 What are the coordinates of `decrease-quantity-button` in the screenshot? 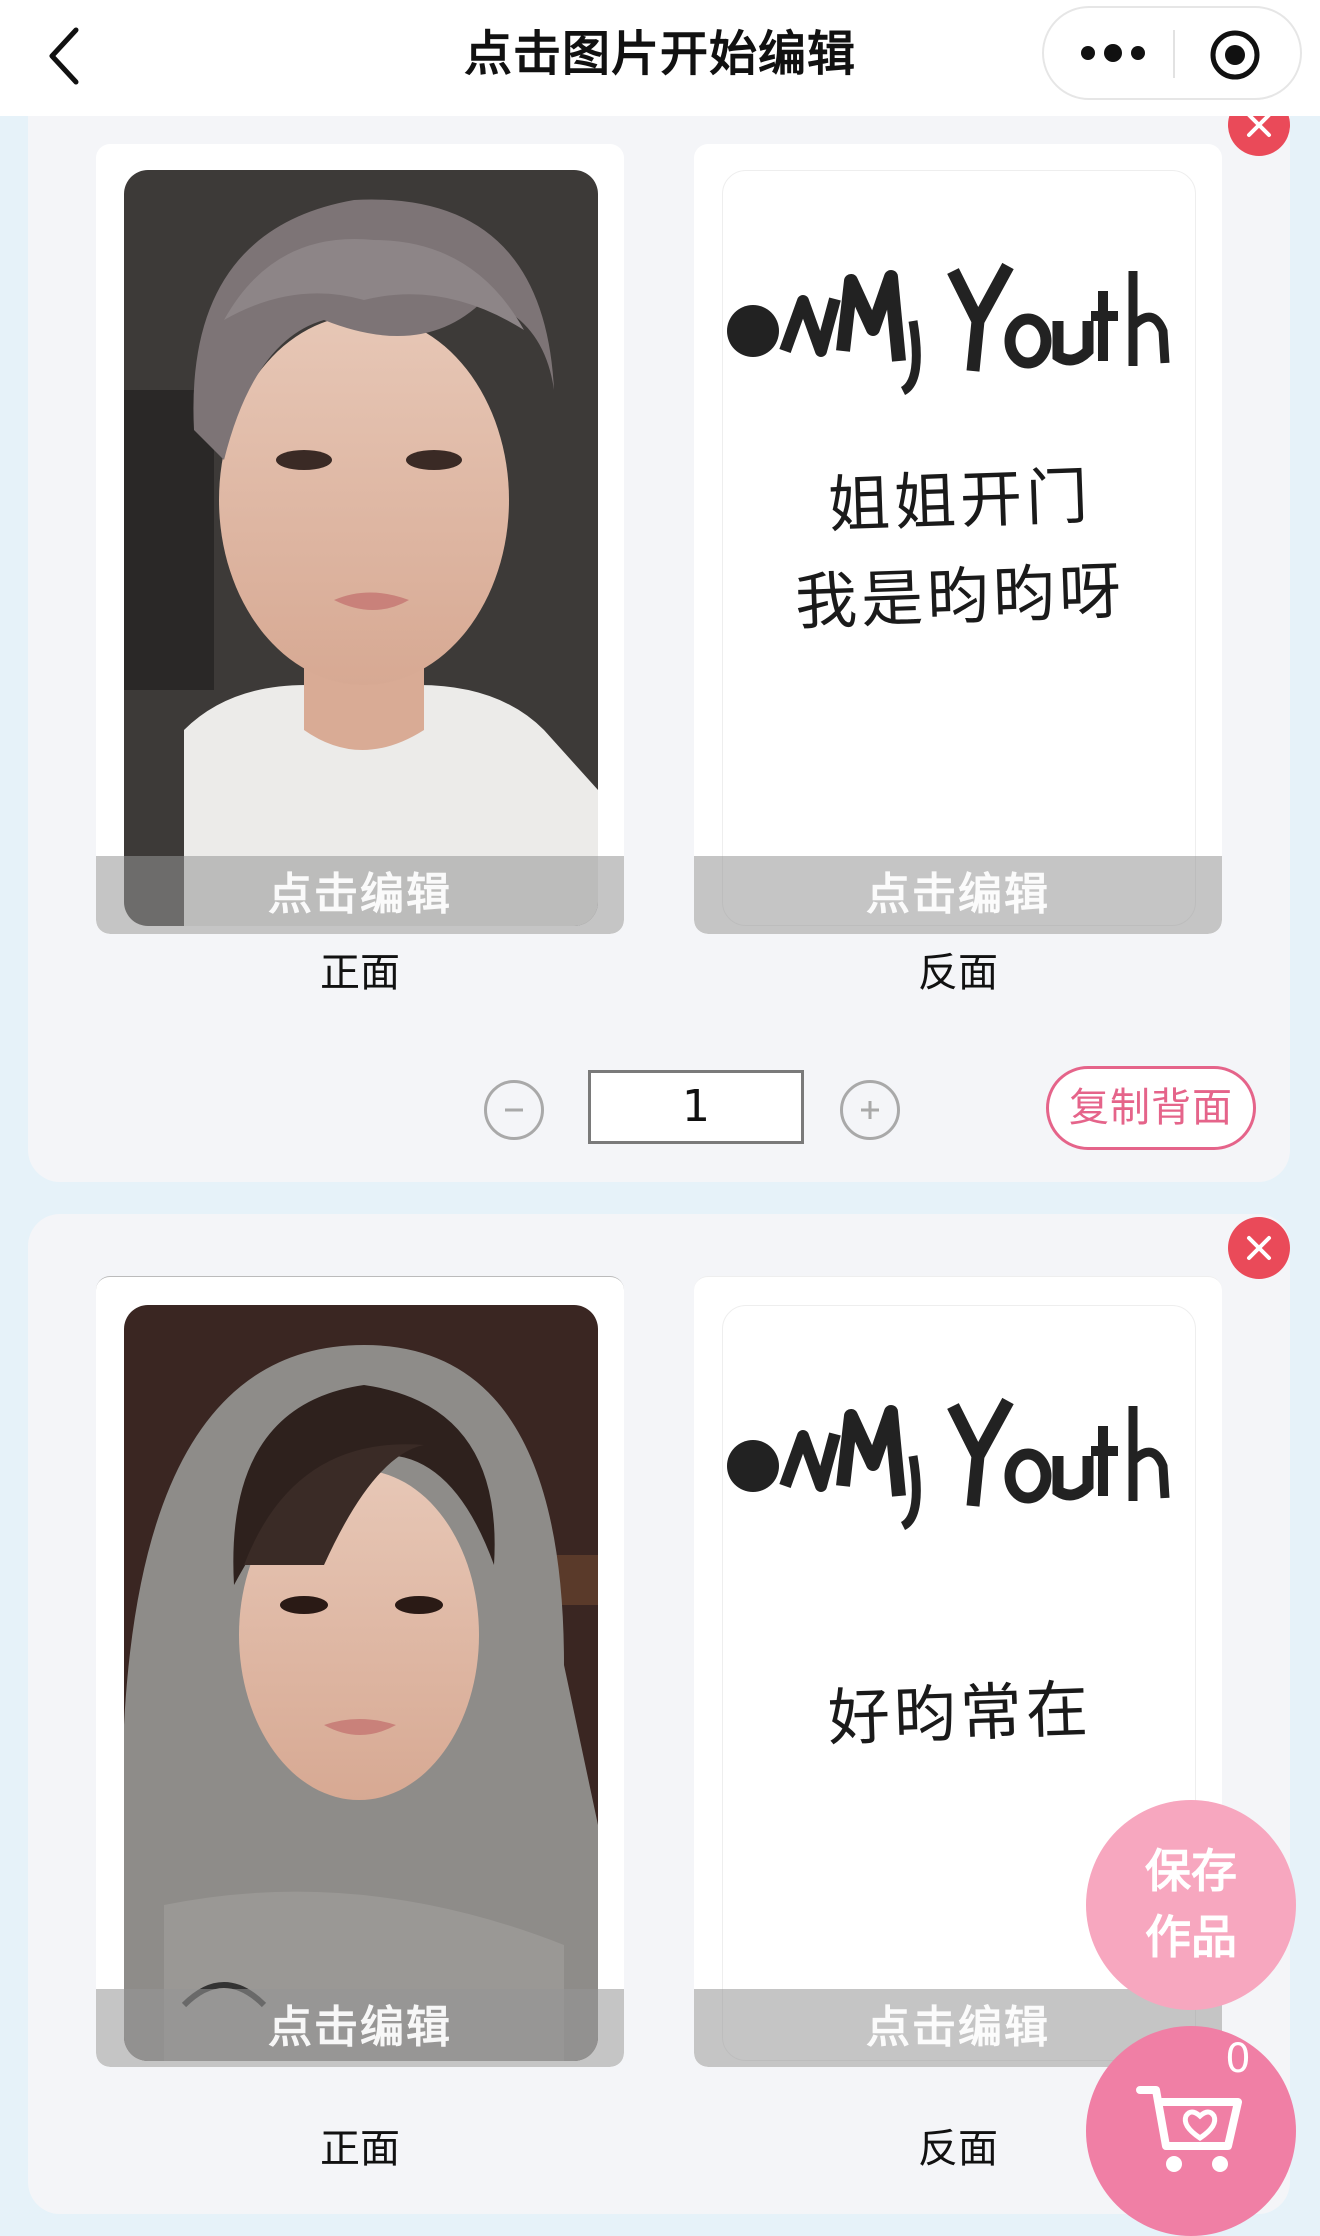 It's located at (514, 1110).